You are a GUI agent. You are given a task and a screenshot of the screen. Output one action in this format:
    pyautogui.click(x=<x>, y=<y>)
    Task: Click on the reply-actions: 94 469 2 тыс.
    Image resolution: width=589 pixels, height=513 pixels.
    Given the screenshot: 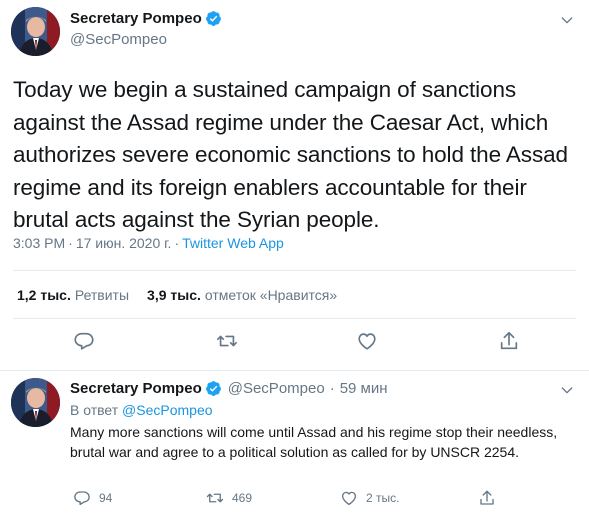 What is the action you would take?
    pyautogui.click(x=294, y=499)
    